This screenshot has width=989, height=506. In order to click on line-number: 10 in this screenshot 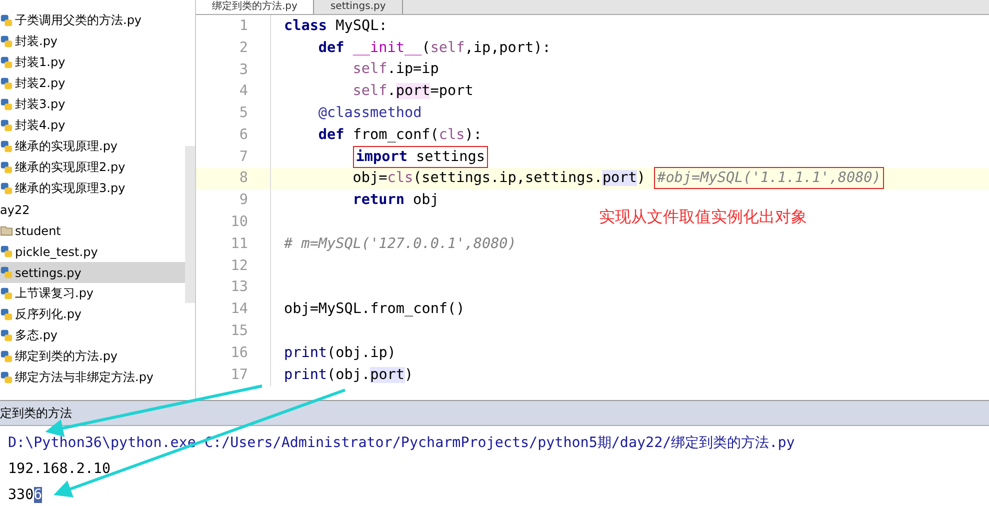, I will do `click(233, 222)`.